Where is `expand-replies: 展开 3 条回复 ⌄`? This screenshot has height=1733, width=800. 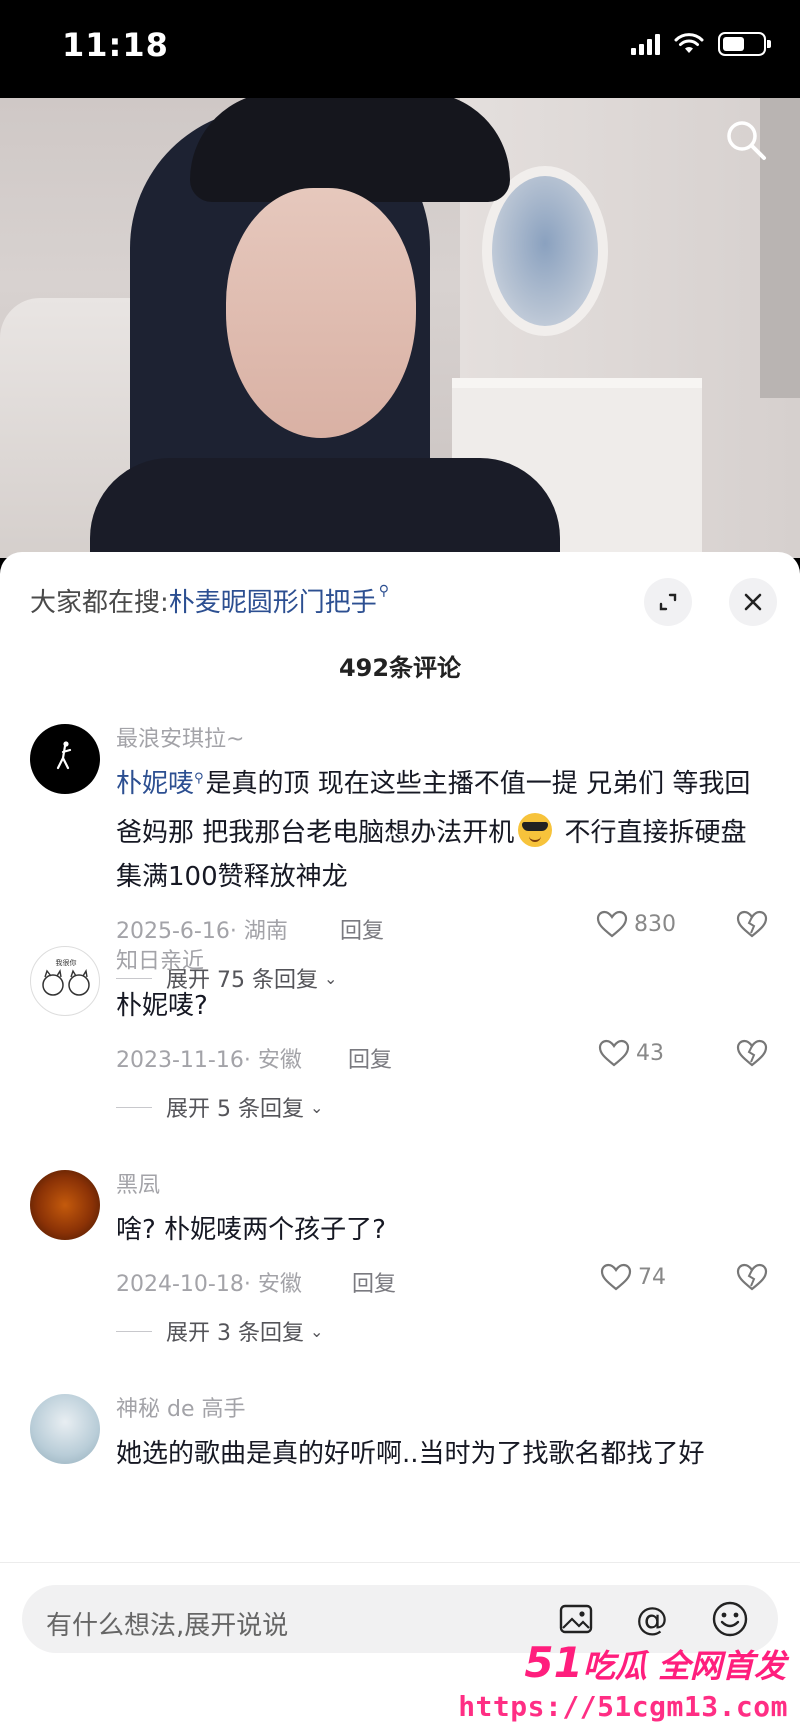
expand-replies: 展开 3 条回复 ⌄ is located at coordinates (446, 1331).